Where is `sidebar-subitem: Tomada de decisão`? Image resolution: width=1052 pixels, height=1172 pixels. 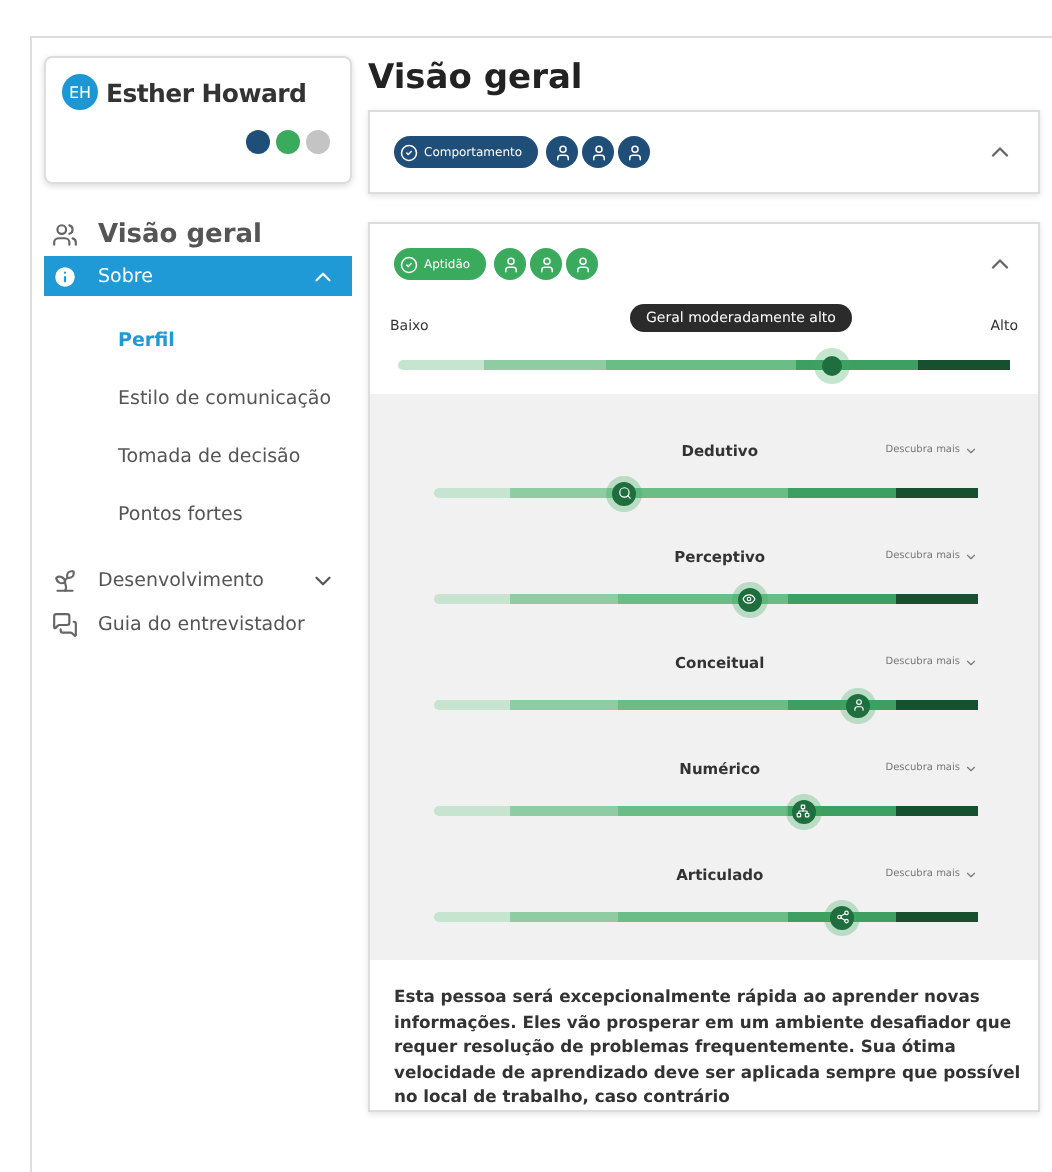
sidebar-subitem: Tomada de decisão is located at coordinates (198, 457).